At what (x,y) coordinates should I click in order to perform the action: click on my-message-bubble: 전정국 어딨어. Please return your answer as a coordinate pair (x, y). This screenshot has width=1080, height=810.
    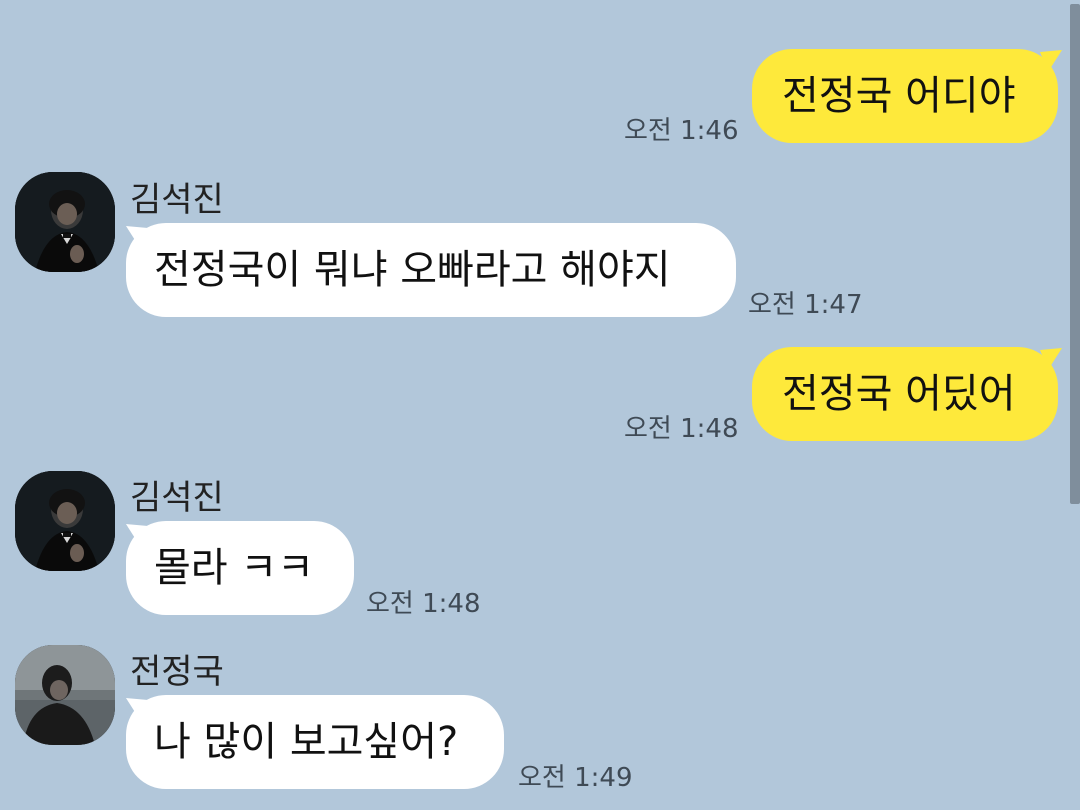
    Looking at the image, I should click on (905, 394).